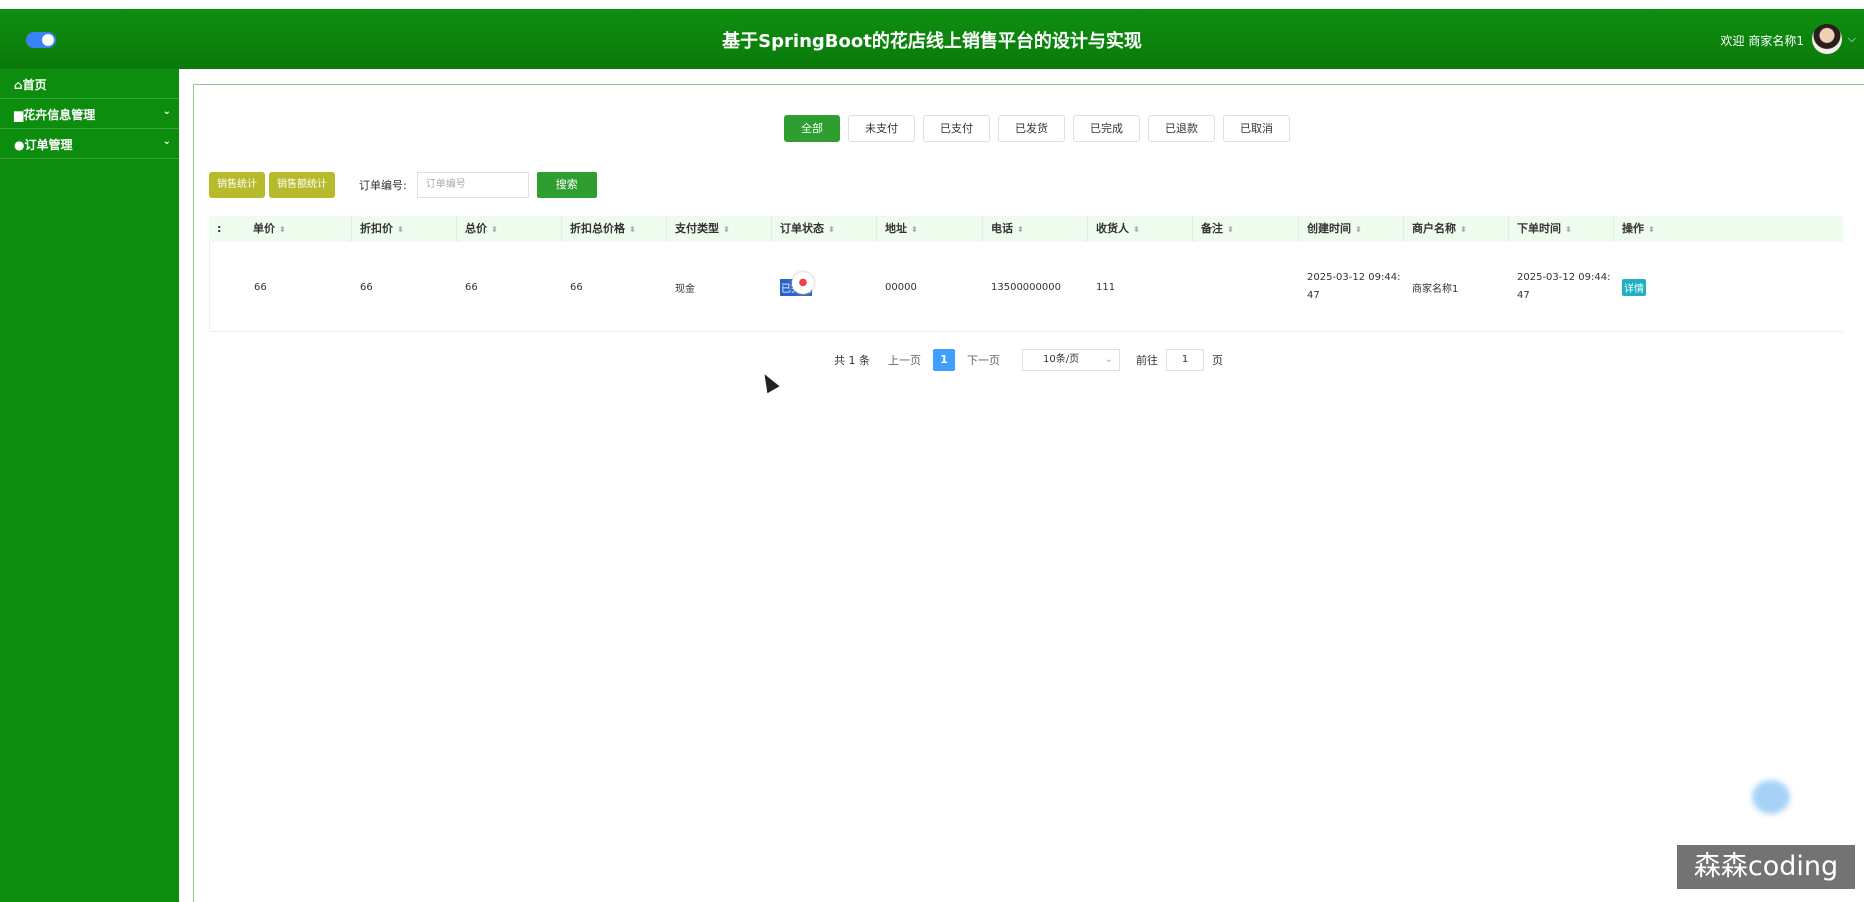 This screenshot has height=902, width=1864. Describe the element at coordinates (944, 360) in the screenshot. I see `page-number-current: 1` at that location.